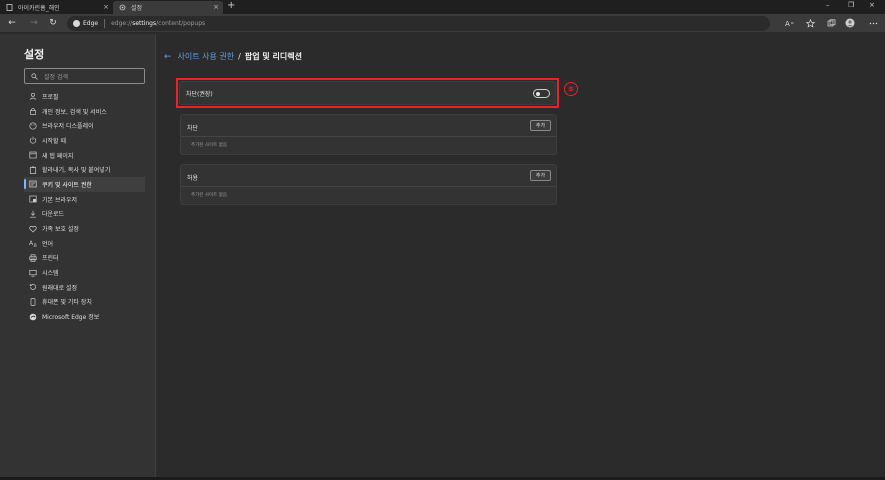  What do you see at coordinates (50, 259) in the screenshot?
I see `sidebar-item-label: 프린터` at bounding box center [50, 259].